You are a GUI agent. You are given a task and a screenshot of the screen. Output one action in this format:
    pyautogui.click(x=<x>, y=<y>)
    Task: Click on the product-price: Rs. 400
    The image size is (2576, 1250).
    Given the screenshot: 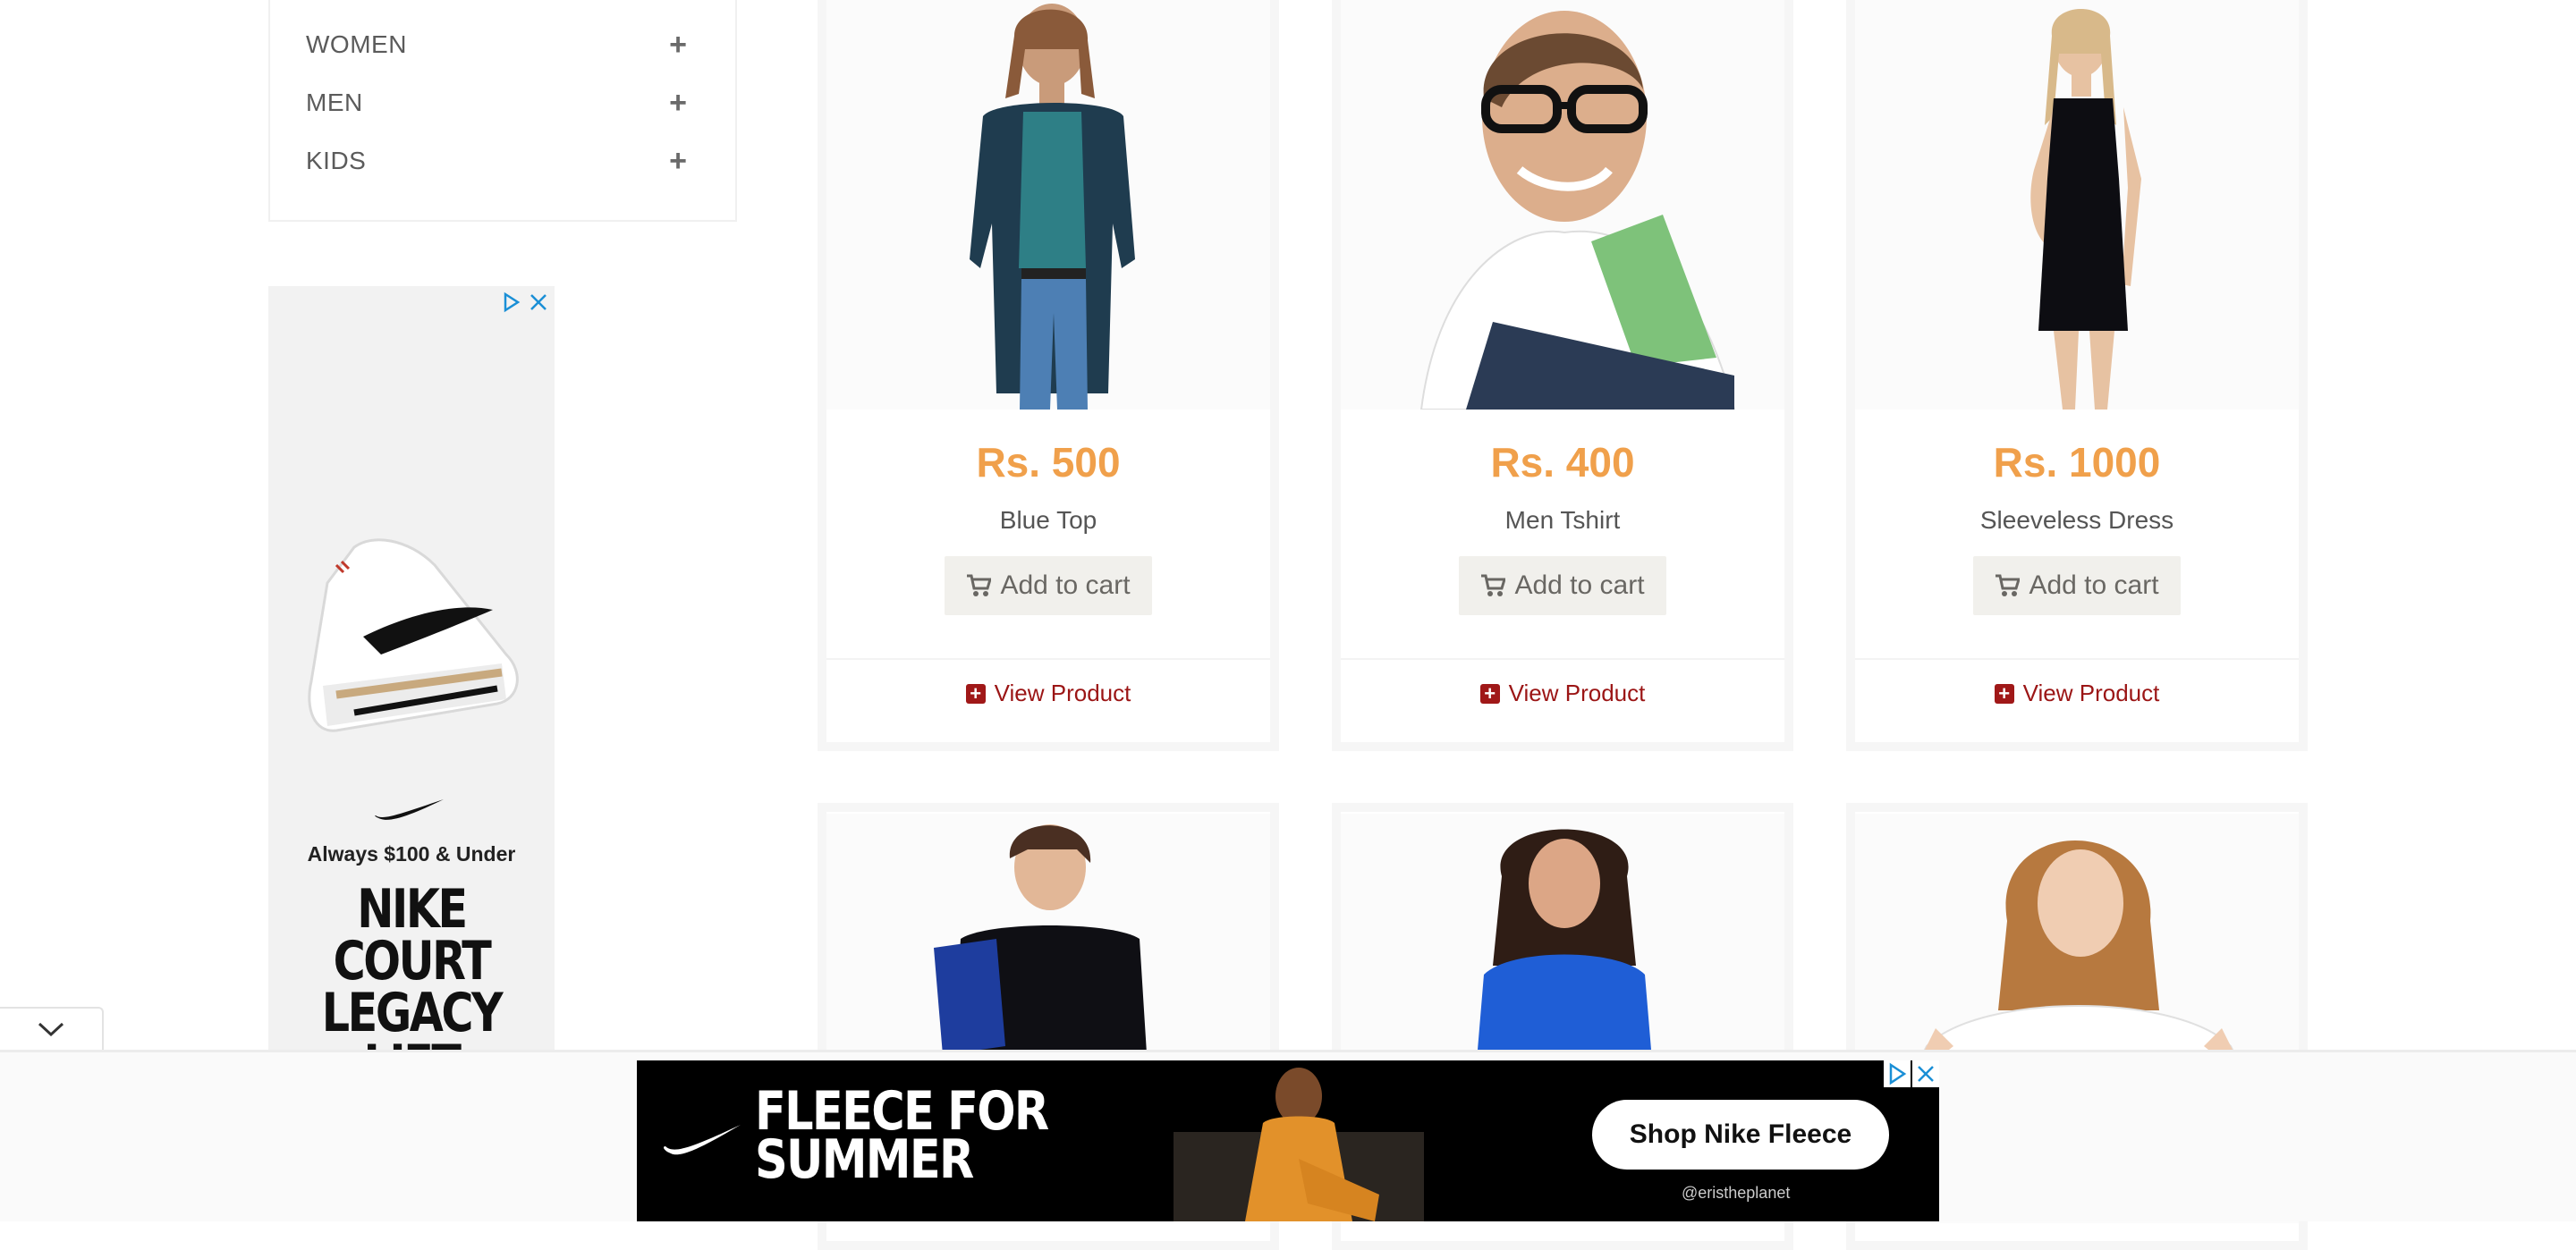 What is the action you would take?
    pyautogui.click(x=1562, y=462)
    